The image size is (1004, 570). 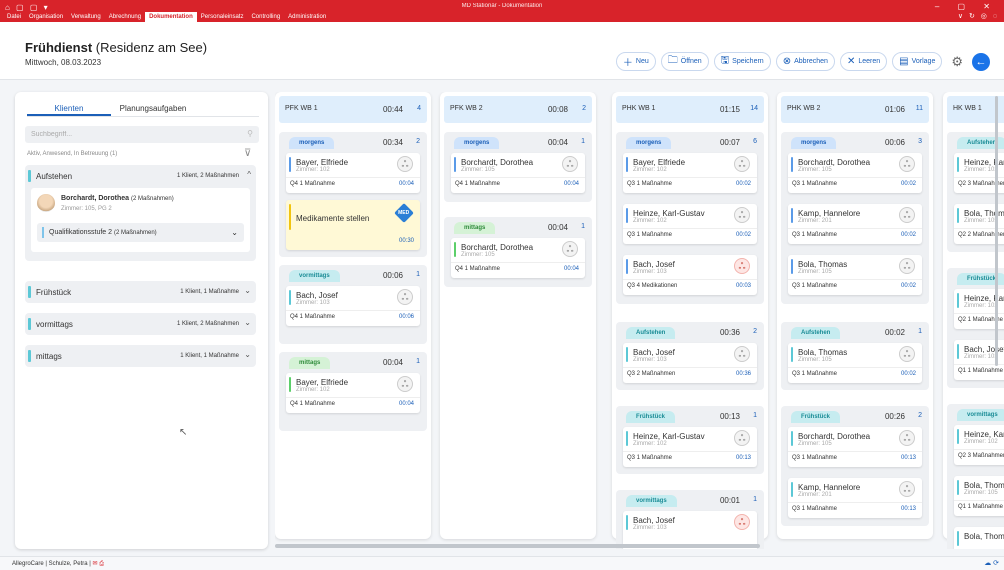 I want to click on menu-organisation: Organisation, so click(x=46, y=17).